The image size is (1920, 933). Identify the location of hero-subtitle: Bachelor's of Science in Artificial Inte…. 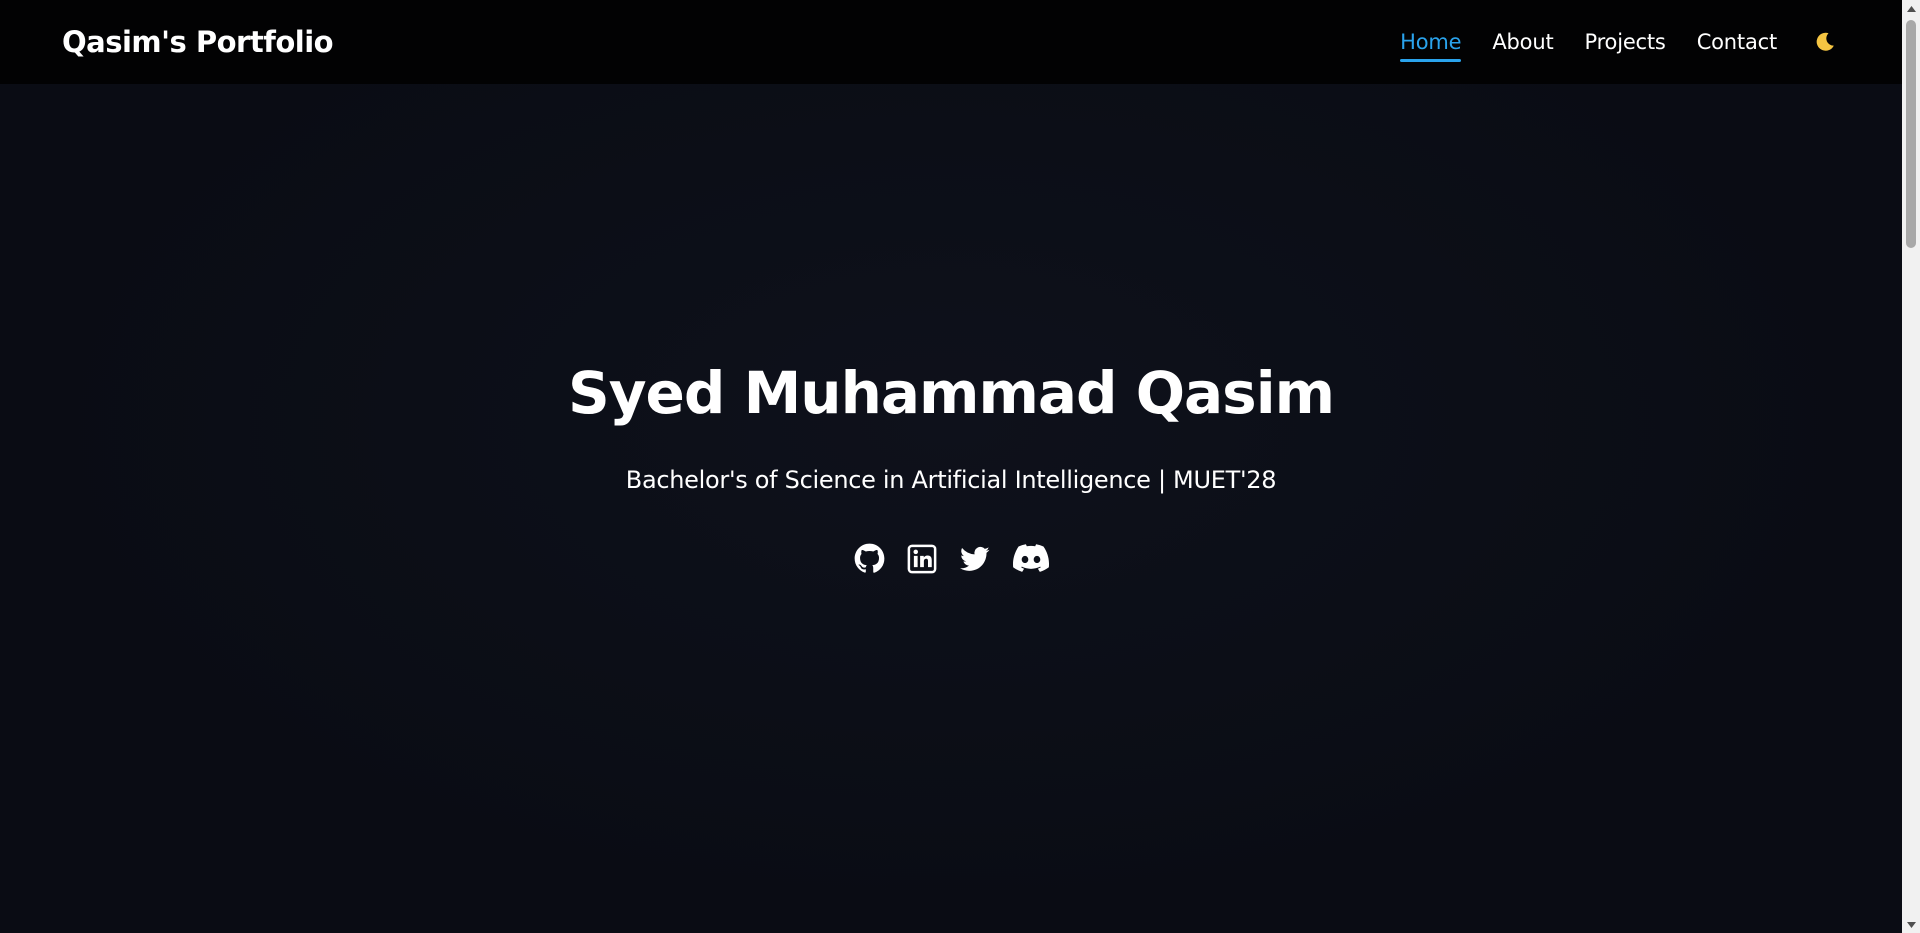
(951, 480).